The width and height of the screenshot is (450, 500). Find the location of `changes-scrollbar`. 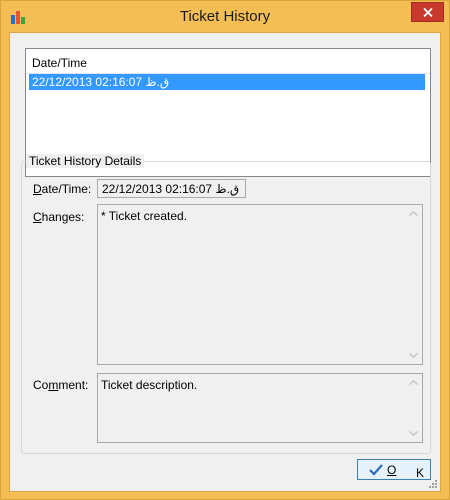

changes-scrollbar is located at coordinates (413, 284).